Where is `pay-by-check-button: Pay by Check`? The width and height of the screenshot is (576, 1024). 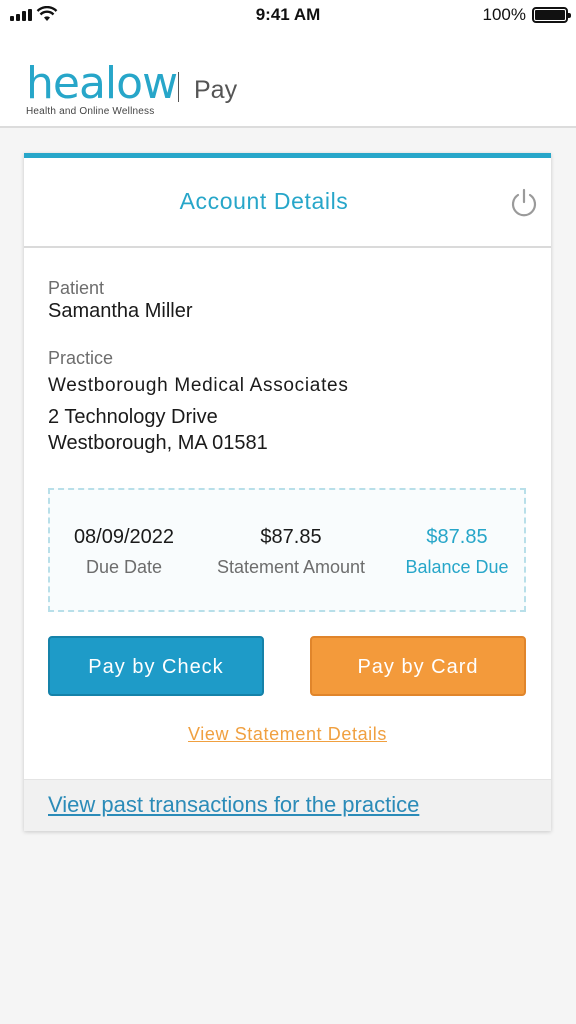
pay-by-check-button: Pay by Check is located at coordinates (156, 666).